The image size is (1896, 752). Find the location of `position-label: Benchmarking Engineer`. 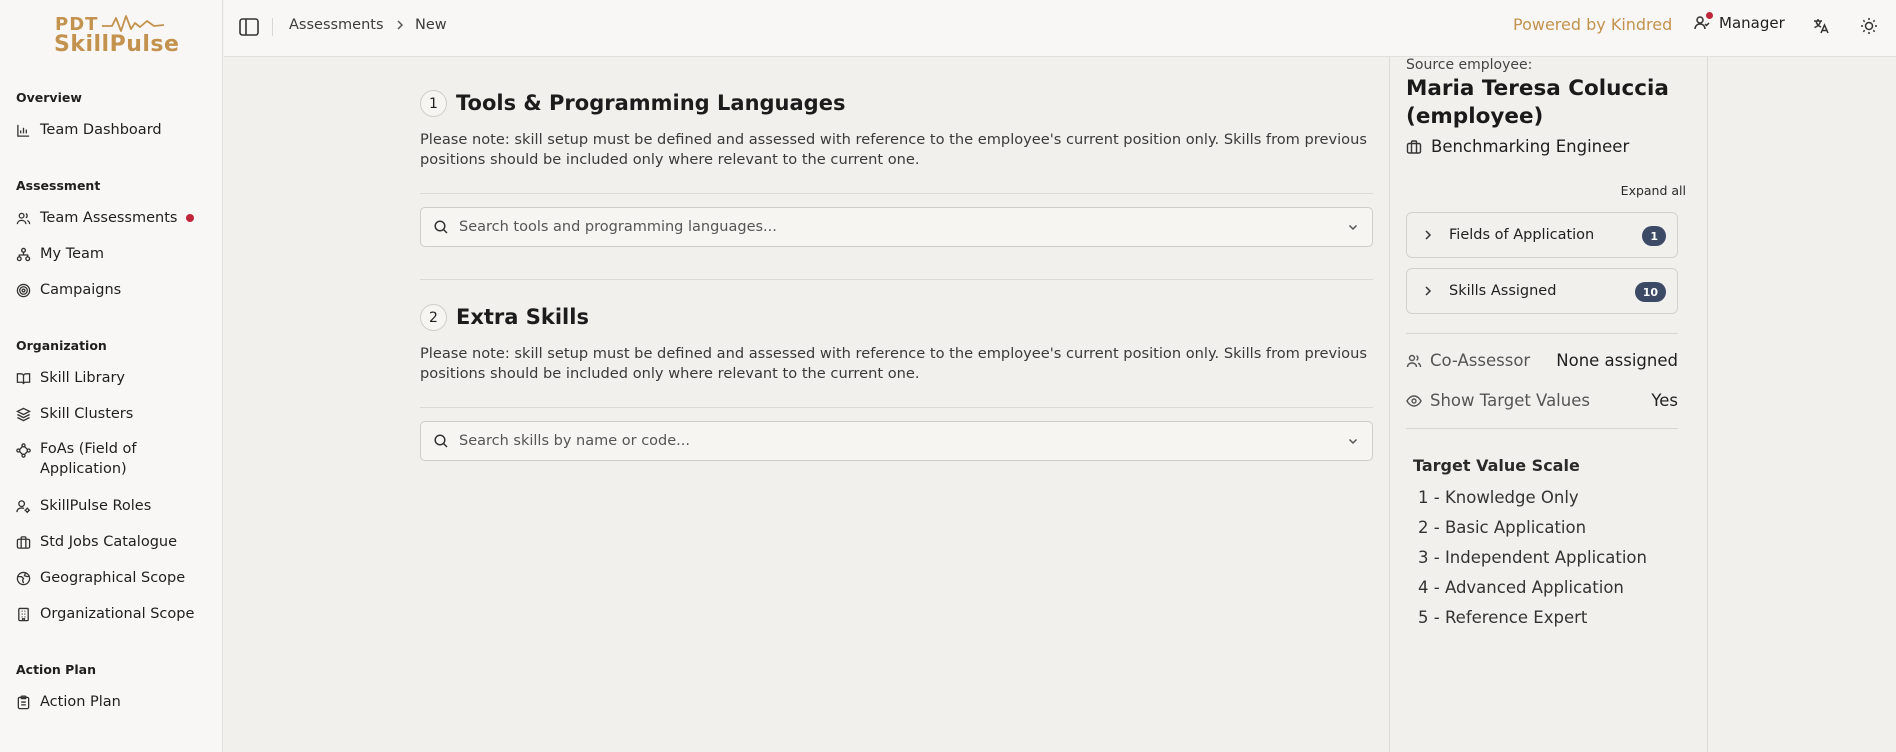

position-label: Benchmarking Engineer is located at coordinates (1530, 146).